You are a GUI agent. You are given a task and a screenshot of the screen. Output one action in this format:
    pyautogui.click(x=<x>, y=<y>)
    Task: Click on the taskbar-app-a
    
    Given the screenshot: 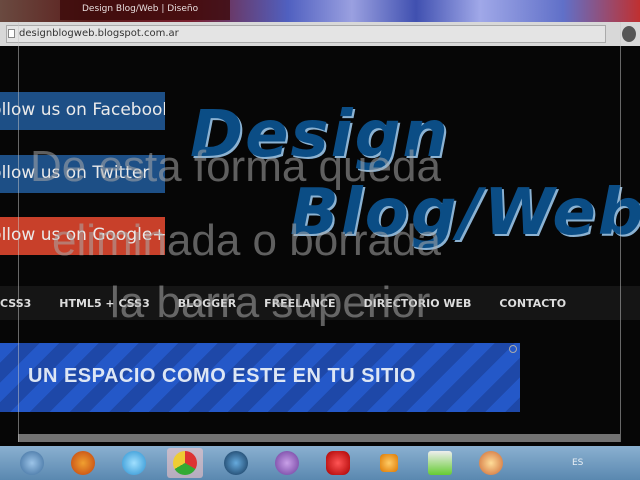 What is the action you would take?
    pyautogui.click(x=236, y=463)
    